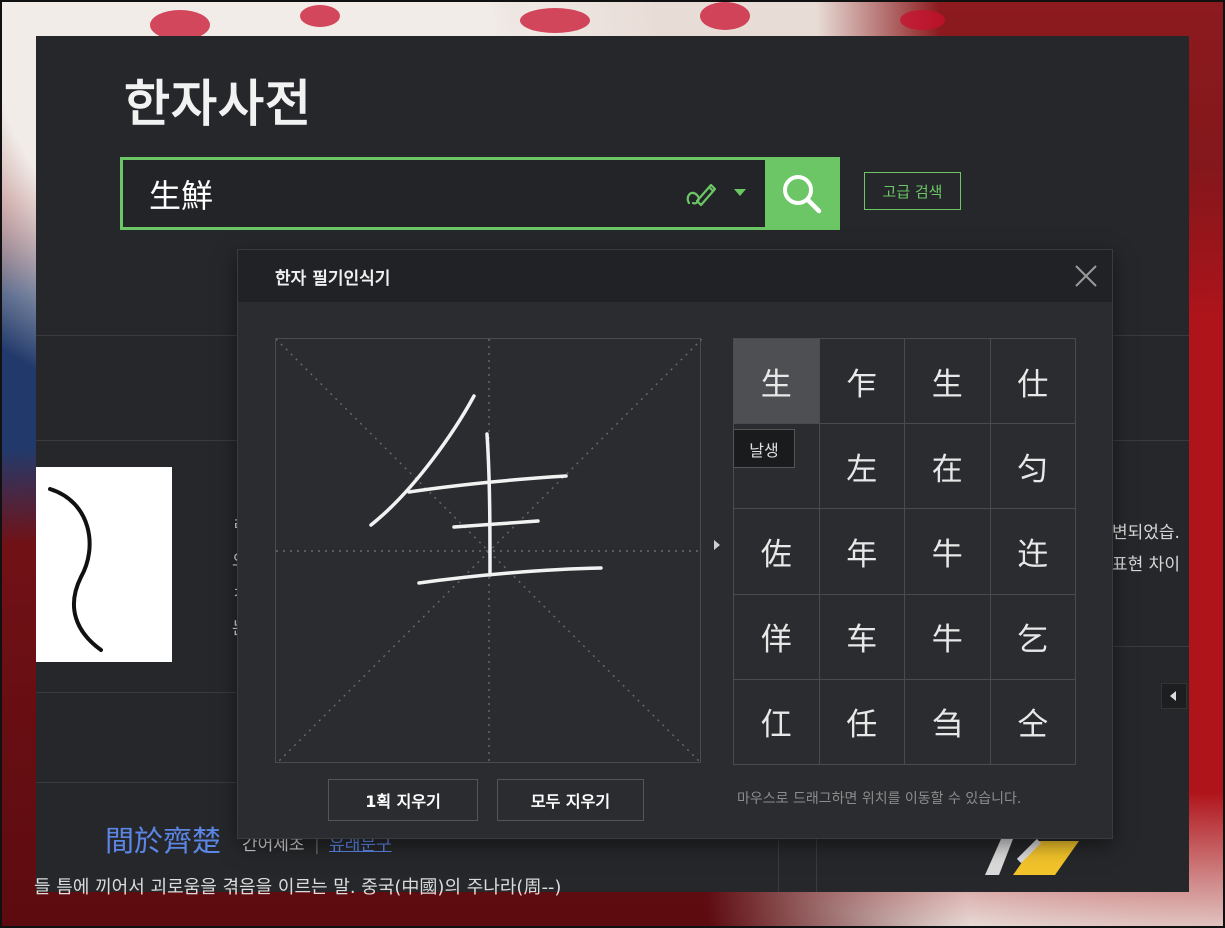 The image size is (1225, 928). I want to click on idiom-origin-link: 유래문구, so click(360, 845).